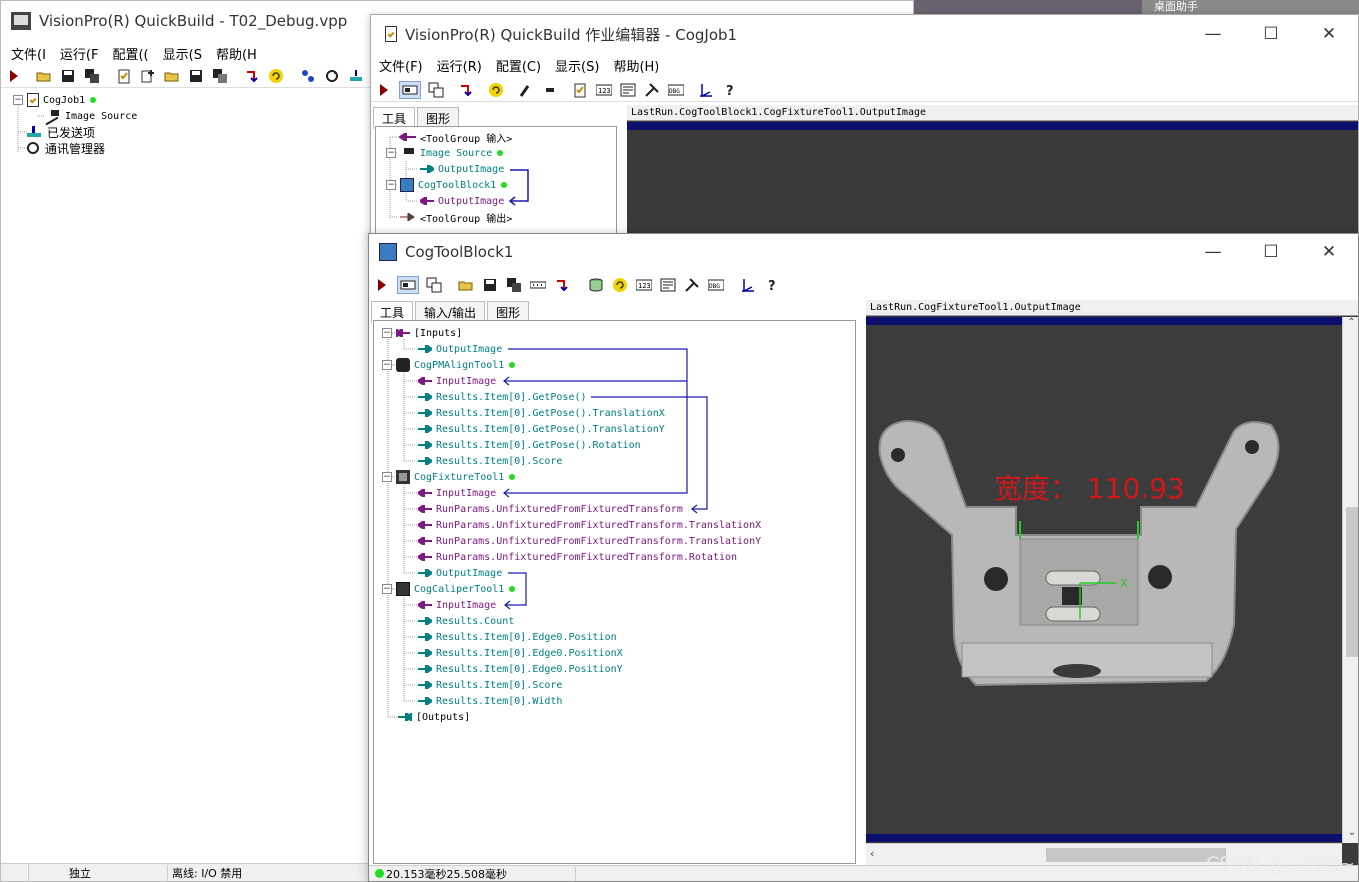 The height and width of the screenshot is (882, 1359). Describe the element at coordinates (356, 76) in the screenshot. I see `posted-items-icon` at that location.